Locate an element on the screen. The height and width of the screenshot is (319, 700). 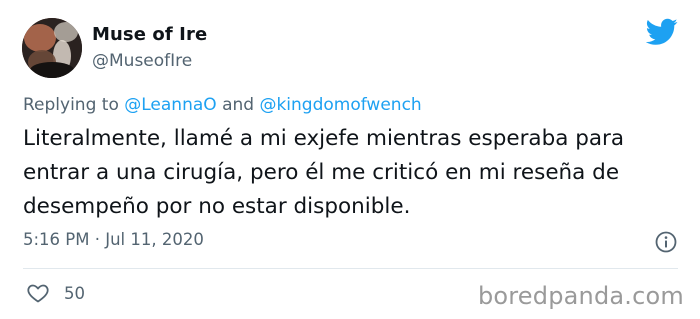
tweet-date: Jul 11, 2020 is located at coordinates (154, 239).